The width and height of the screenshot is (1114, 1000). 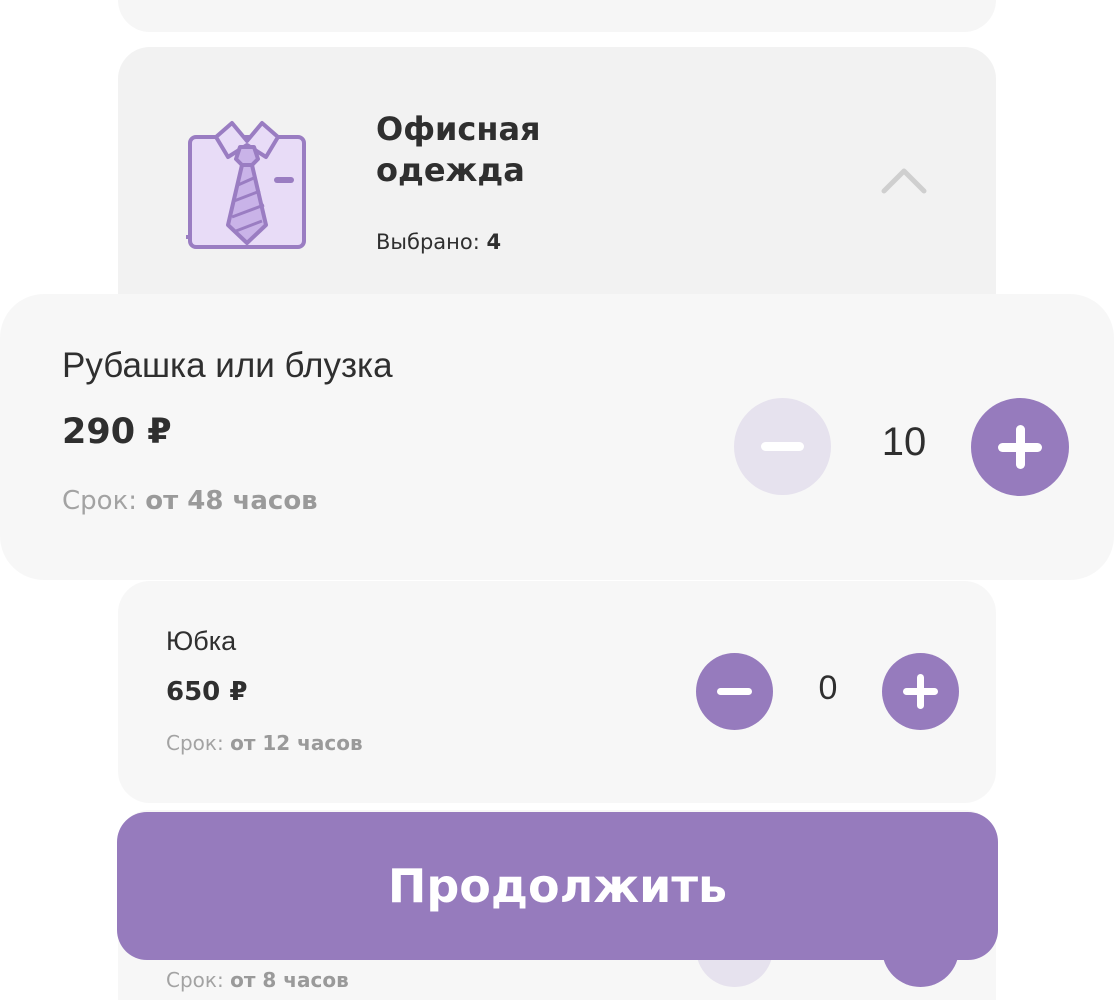 I want to click on shirt-tie-icon, so click(x=246, y=185).